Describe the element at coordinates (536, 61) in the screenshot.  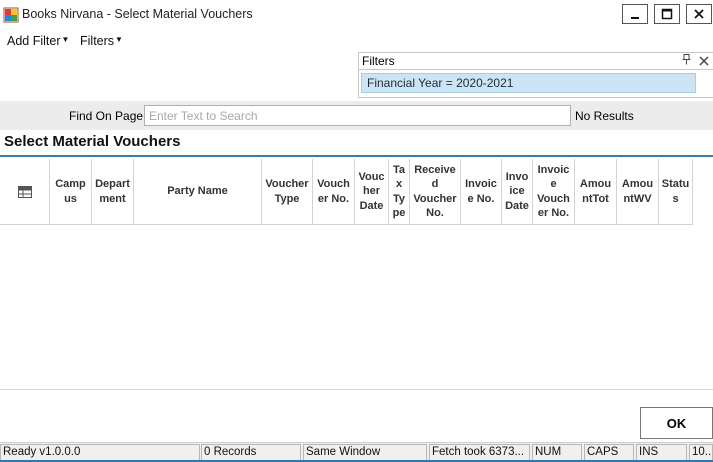
I see `filters-panel-header: Filters` at that location.